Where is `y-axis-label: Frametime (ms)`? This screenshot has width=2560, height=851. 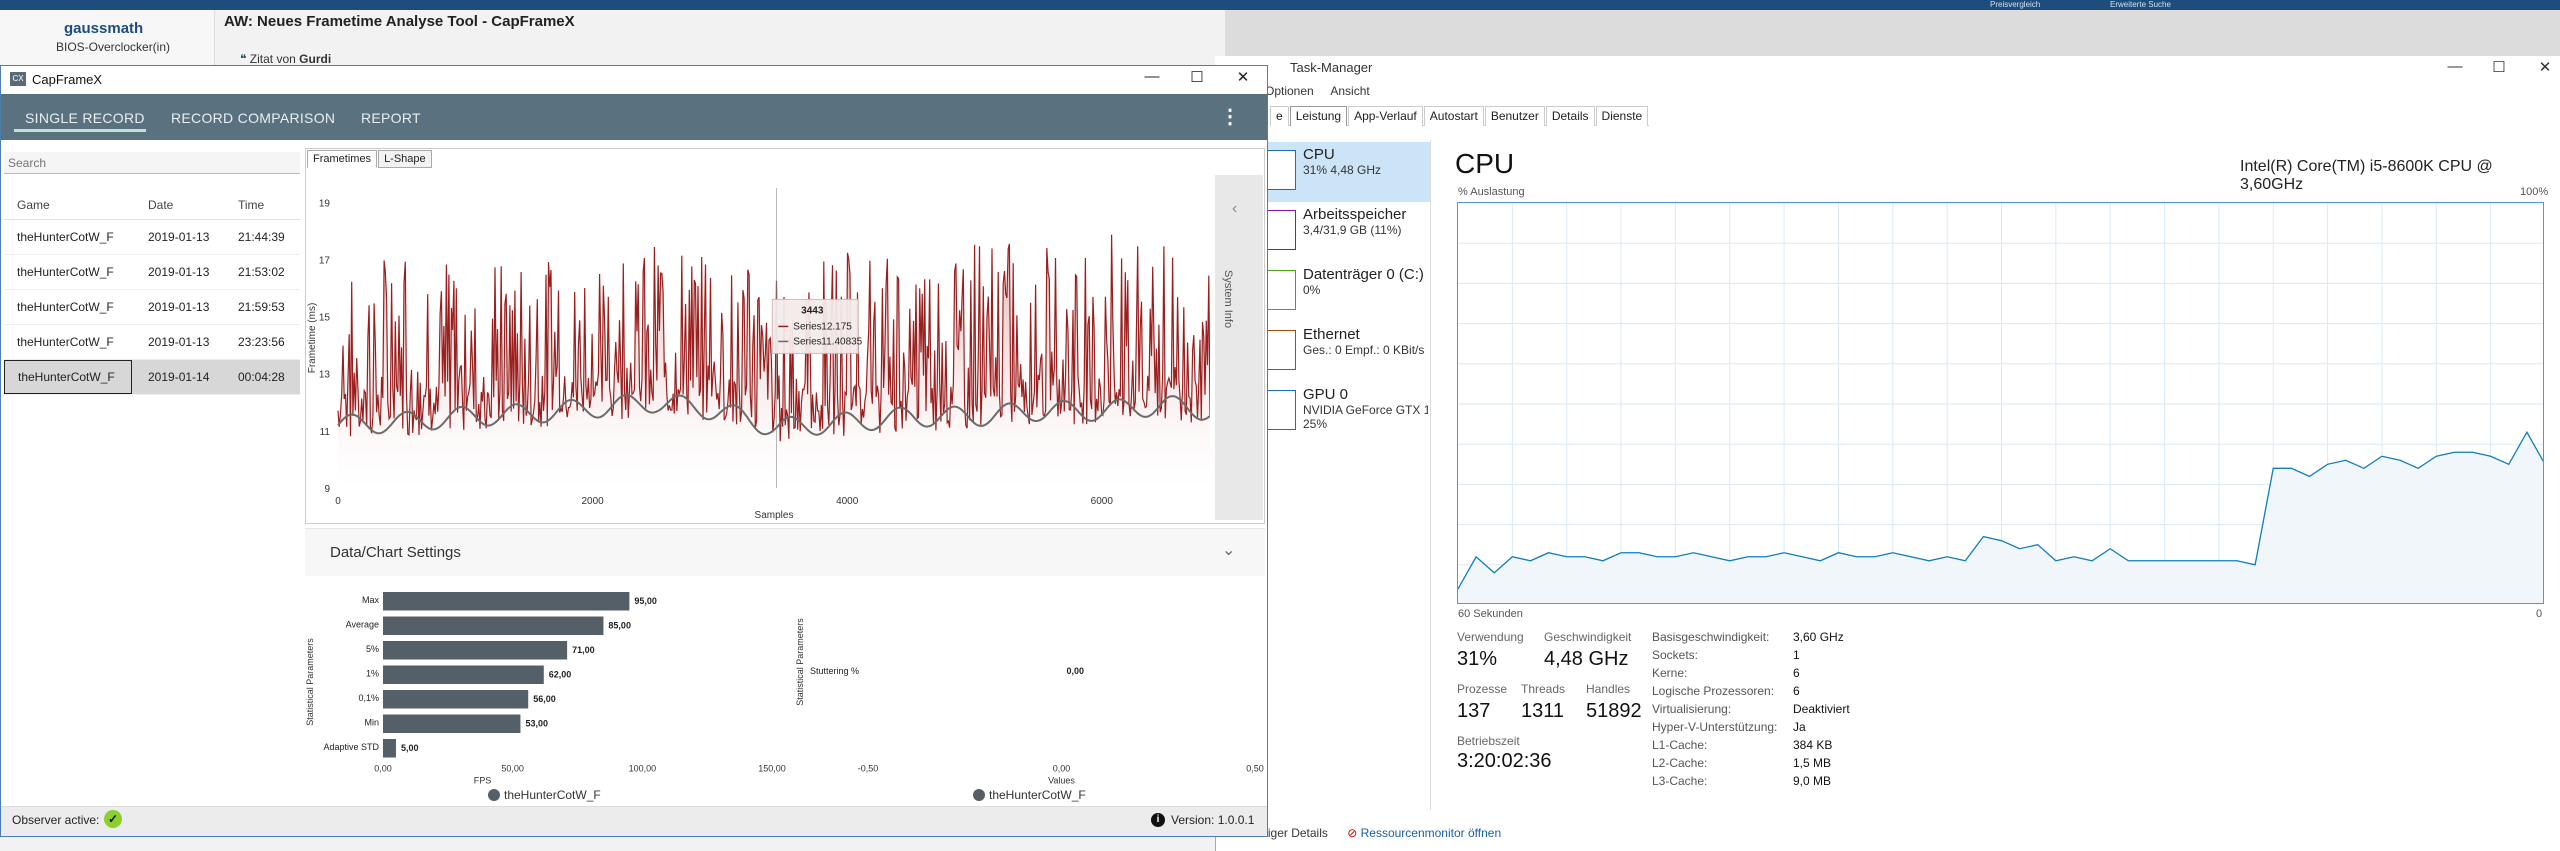 y-axis-label: Frametime (ms) is located at coordinates (312, 338).